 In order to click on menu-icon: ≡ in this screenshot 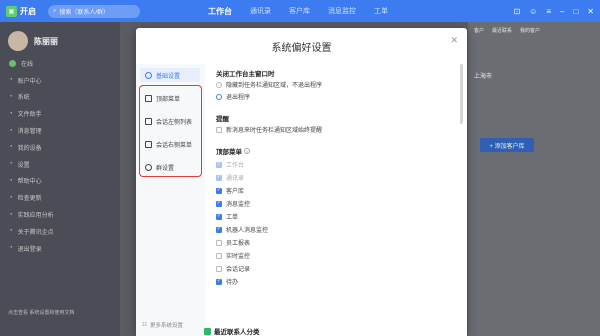, I will do `click(548, 11)`.